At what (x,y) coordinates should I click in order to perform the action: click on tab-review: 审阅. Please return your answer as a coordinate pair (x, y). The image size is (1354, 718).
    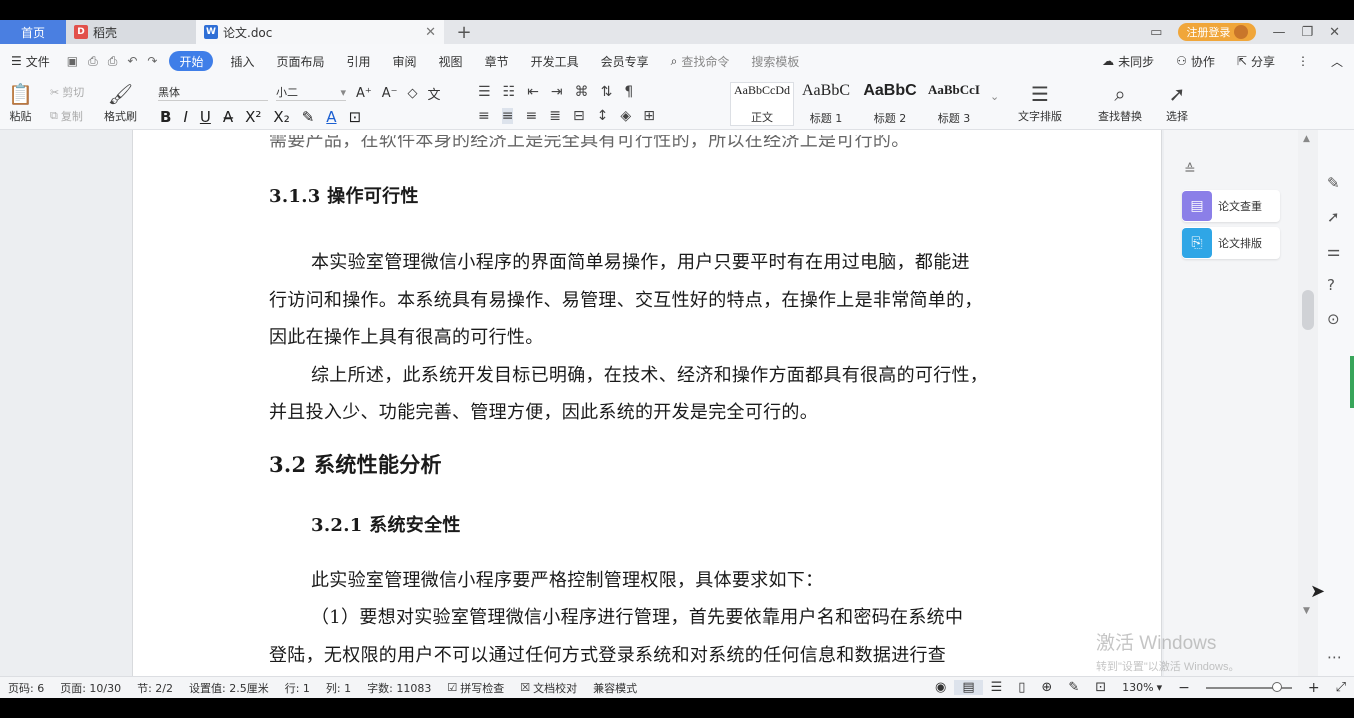
    Looking at the image, I should click on (405, 61).